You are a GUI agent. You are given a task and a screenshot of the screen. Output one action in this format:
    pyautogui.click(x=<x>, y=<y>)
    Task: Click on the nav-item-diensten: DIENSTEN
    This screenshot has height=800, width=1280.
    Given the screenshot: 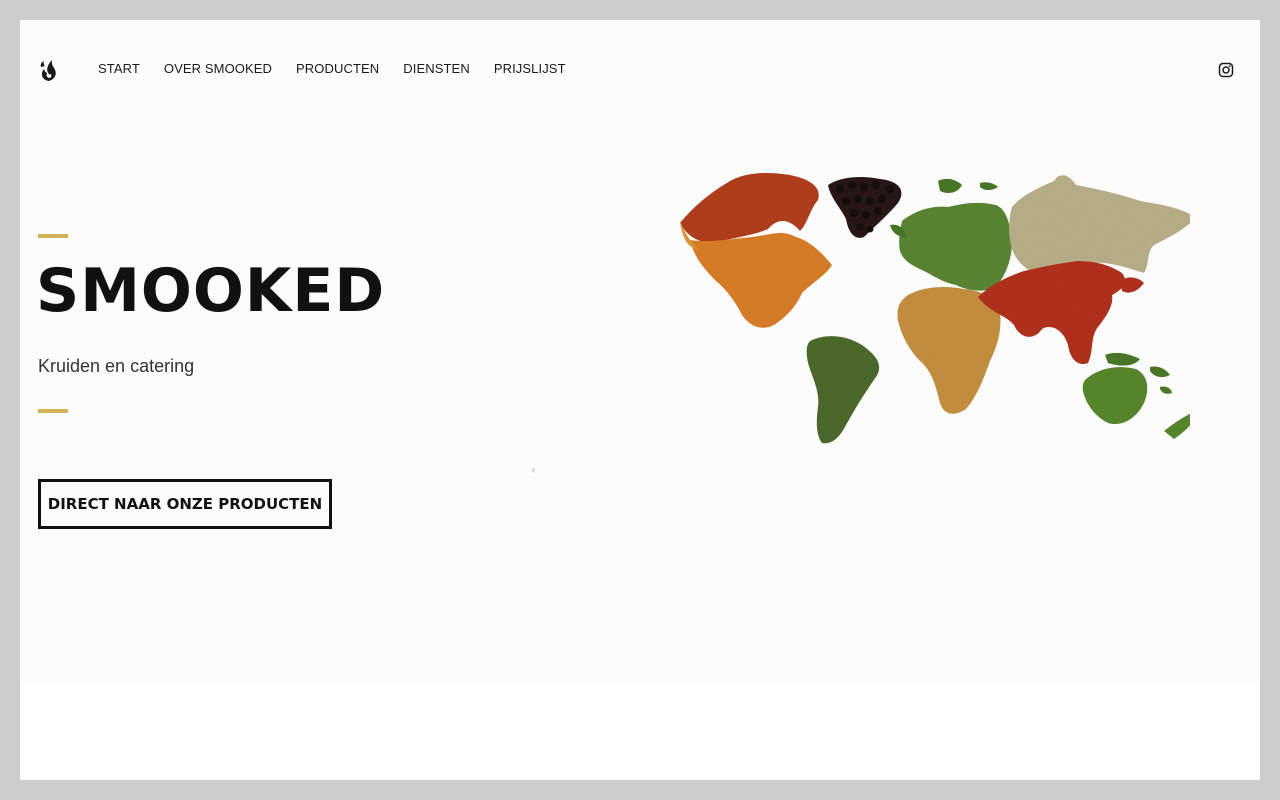 What is the action you would take?
    pyautogui.click(x=448, y=68)
    